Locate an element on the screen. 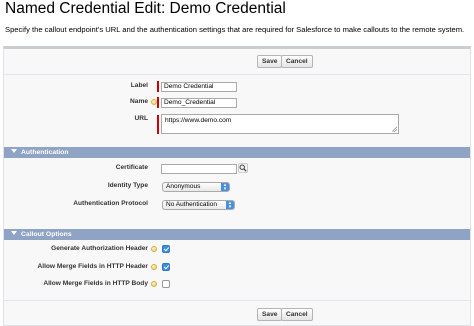 This screenshot has height=326, width=474. authentication-section-title: Authentication is located at coordinates (45, 152).